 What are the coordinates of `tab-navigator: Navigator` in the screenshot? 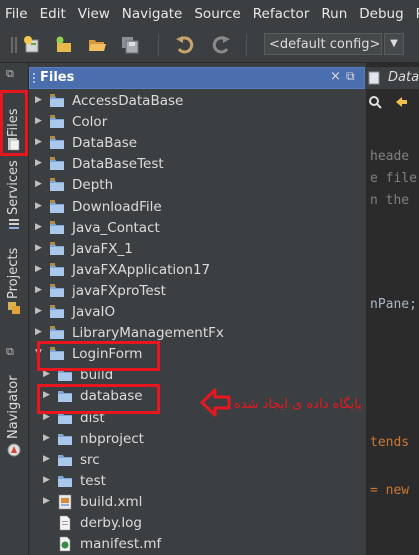 It's located at (14, 421).